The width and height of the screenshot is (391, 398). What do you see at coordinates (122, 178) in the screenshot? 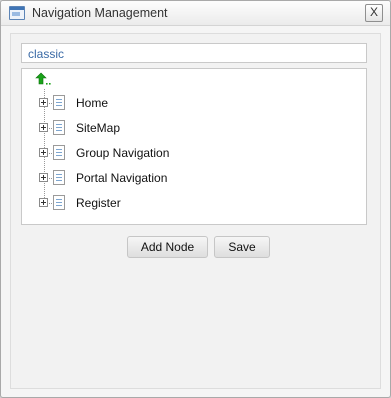
I see `tree-node-label: Portal Navigation` at bounding box center [122, 178].